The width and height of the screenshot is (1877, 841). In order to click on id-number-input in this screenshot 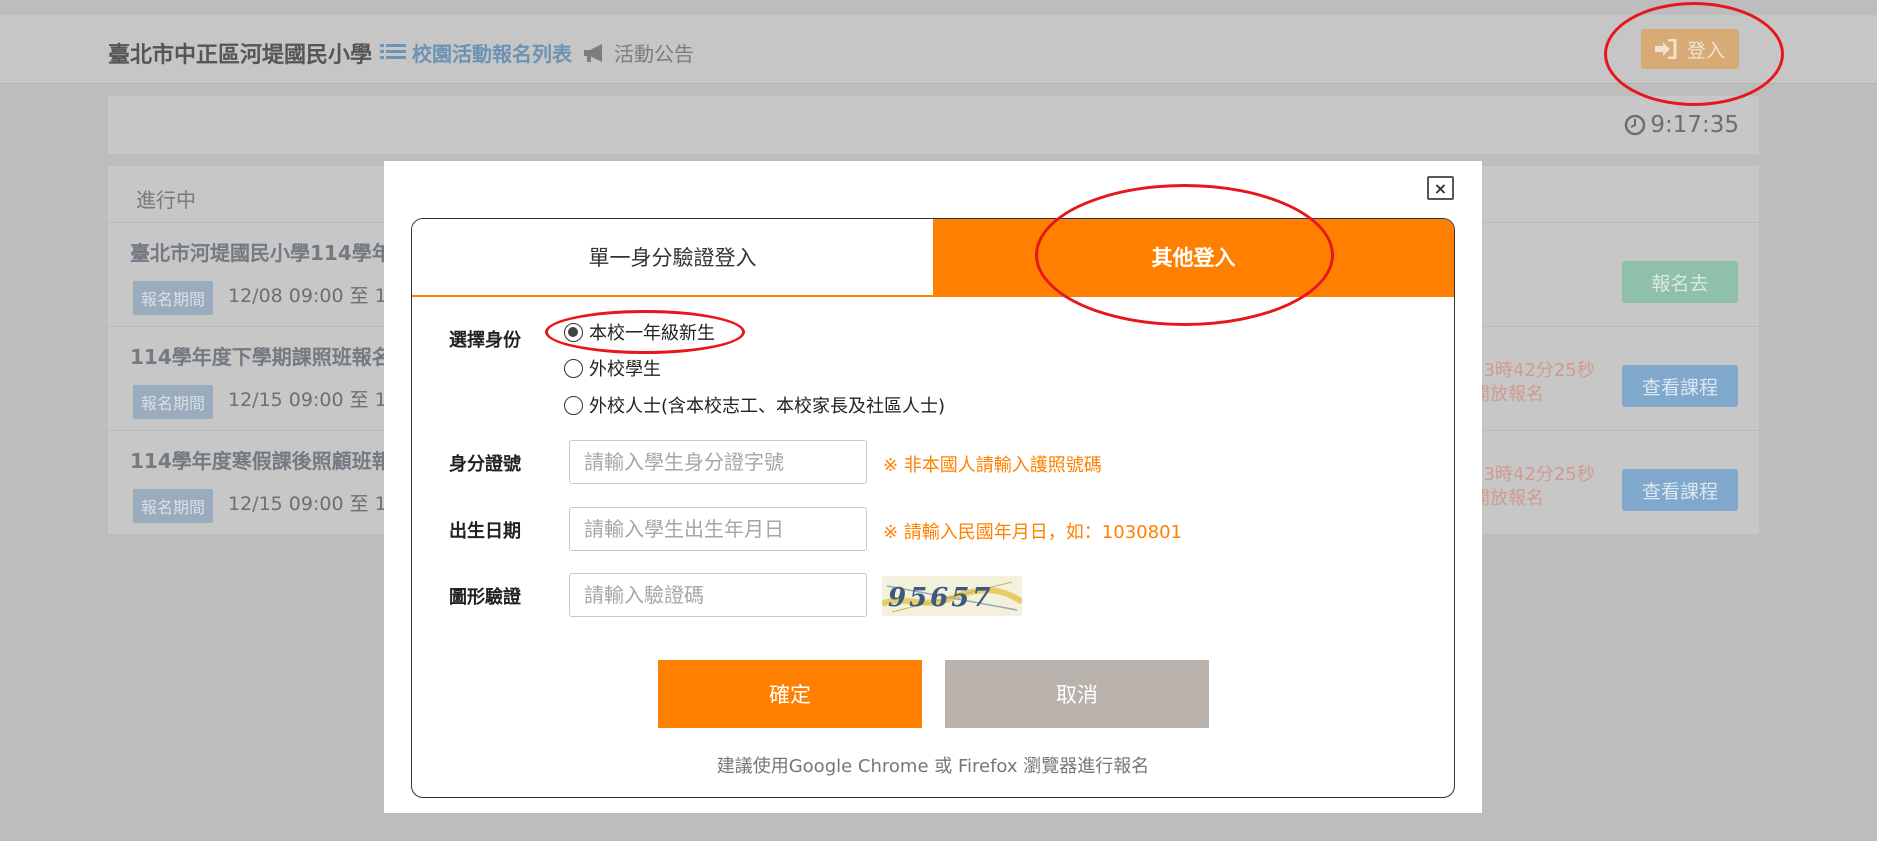, I will do `click(718, 462)`.